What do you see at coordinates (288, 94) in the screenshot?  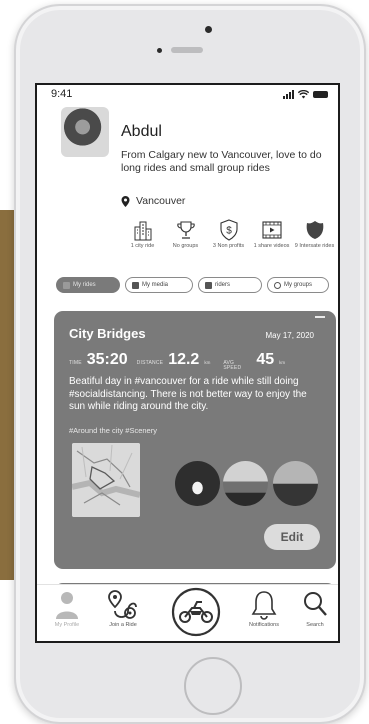 I see `cellular-signal-icon` at bounding box center [288, 94].